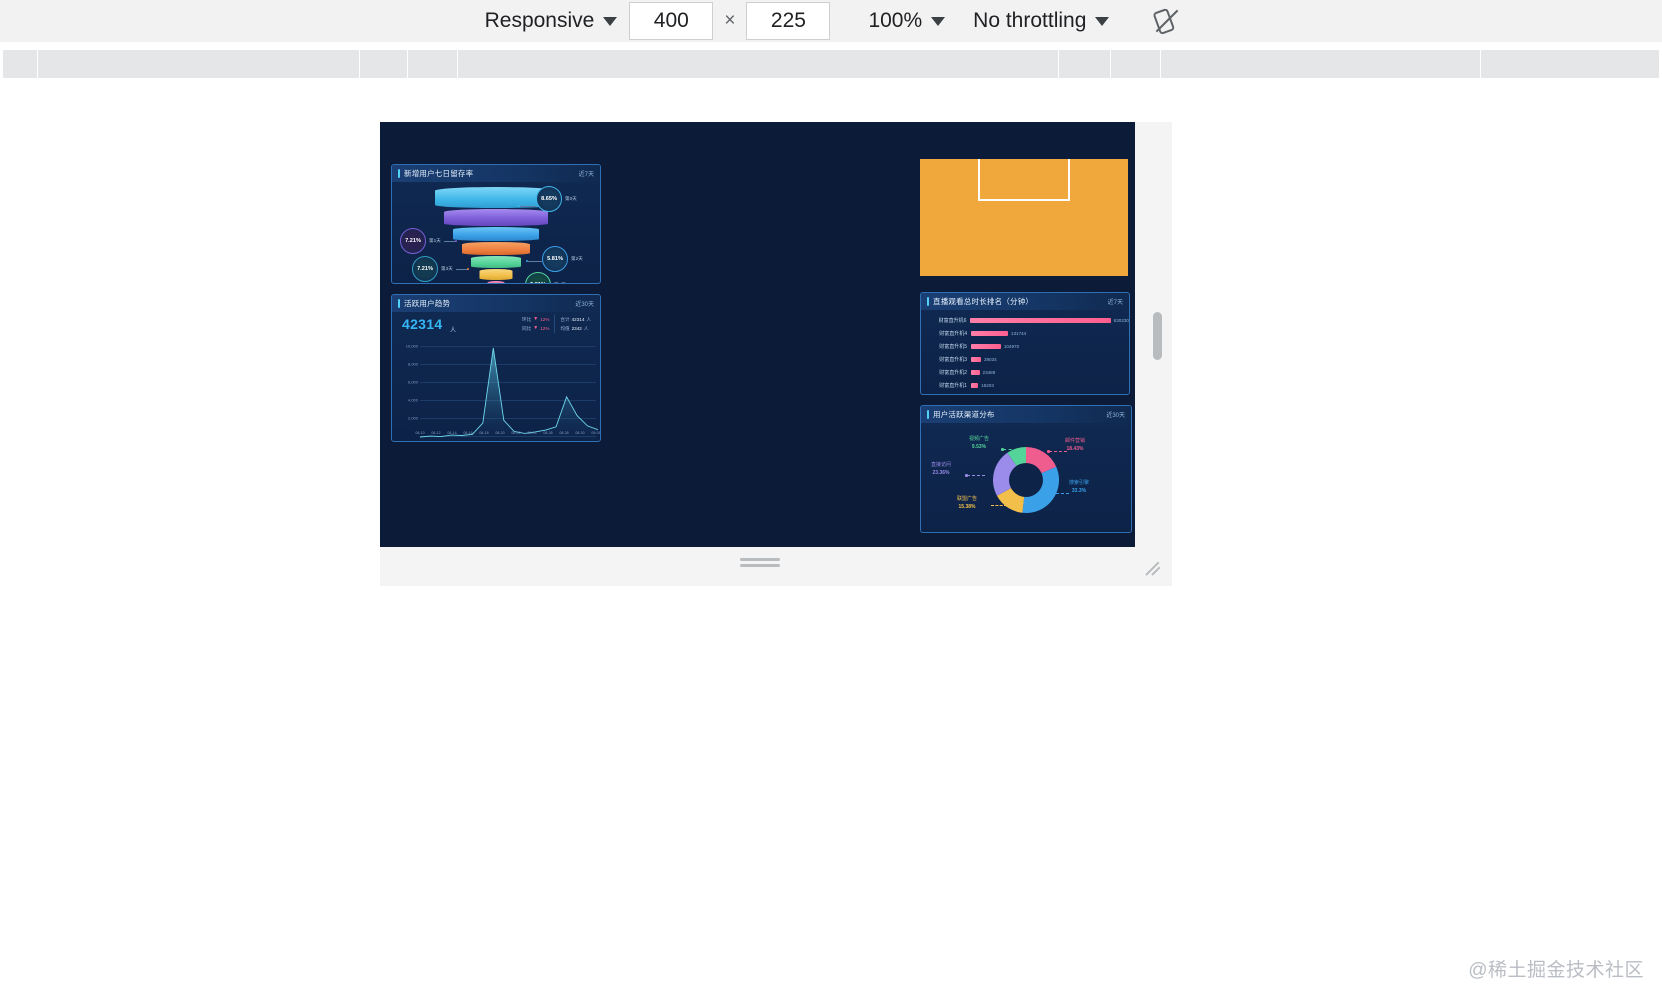 The height and width of the screenshot is (998, 1662). Describe the element at coordinates (576, 328) in the screenshot. I see `trend-stat-value: 2342` at that location.